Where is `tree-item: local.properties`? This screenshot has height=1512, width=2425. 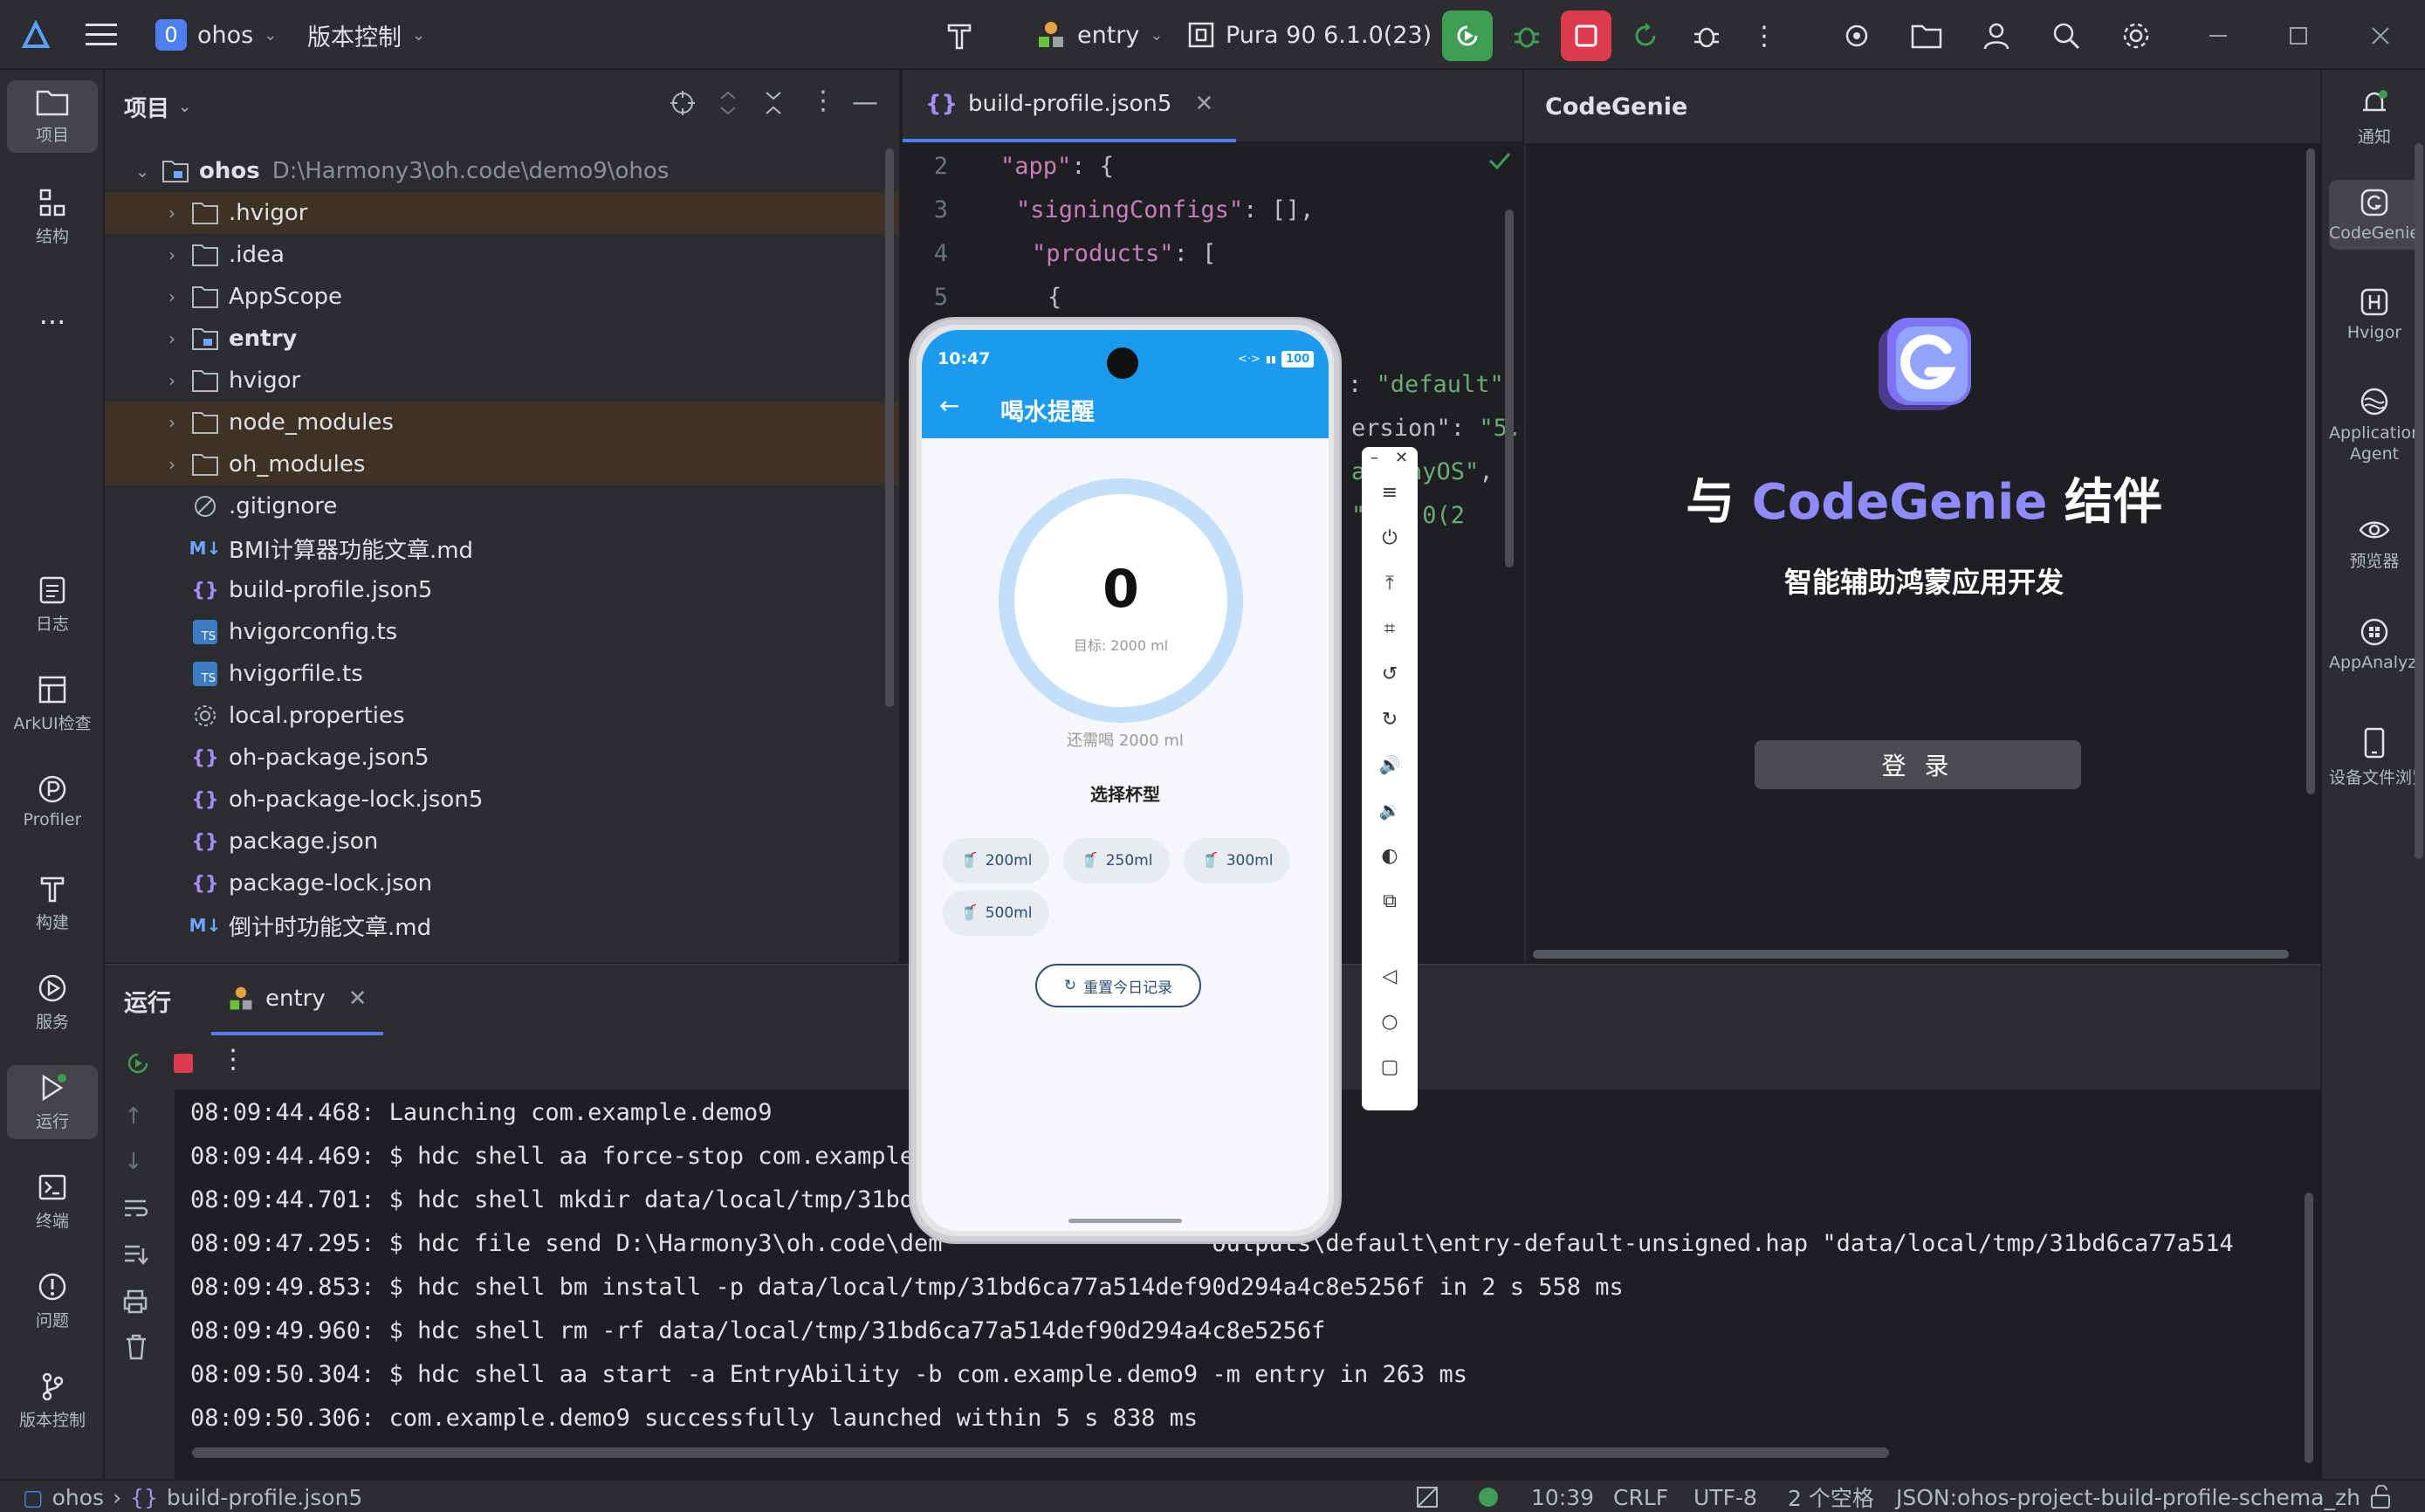
tree-item: local.properties is located at coordinates (502, 716).